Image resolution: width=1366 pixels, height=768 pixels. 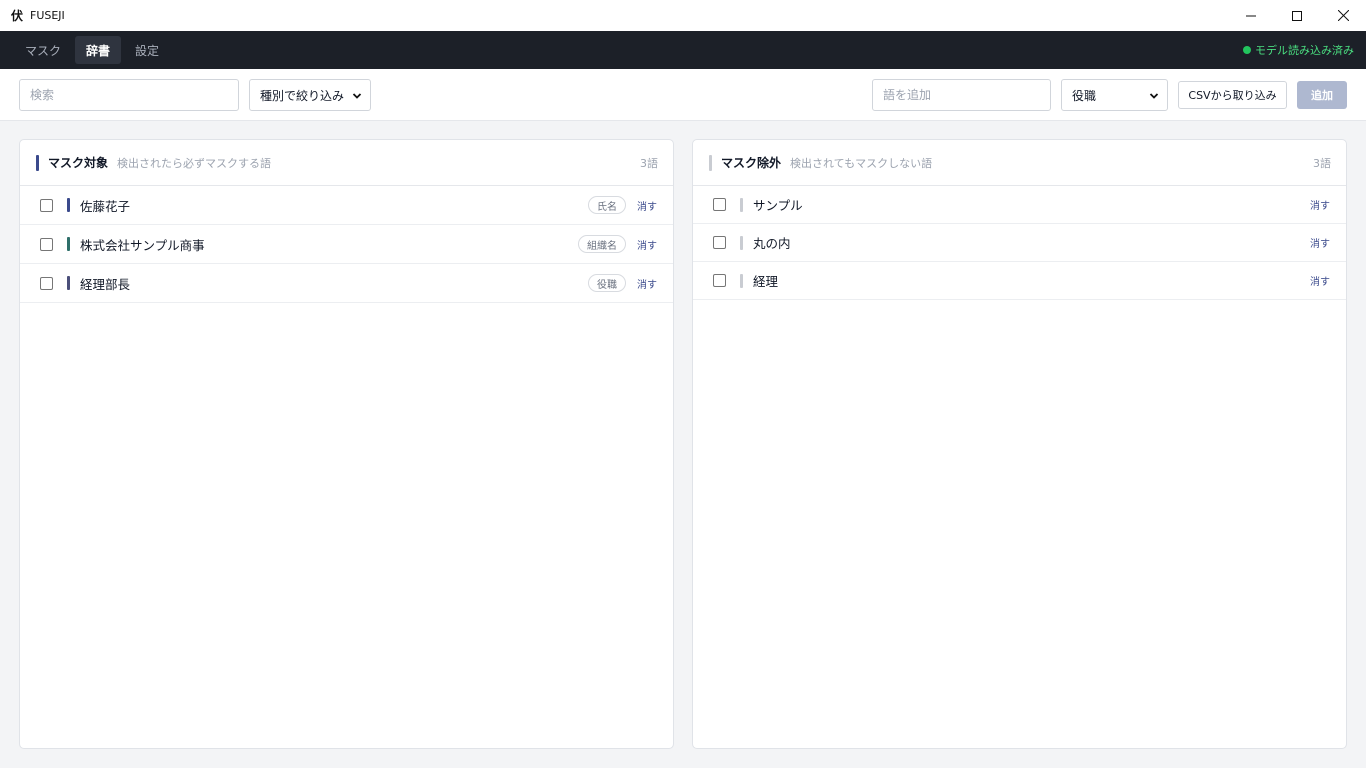 What do you see at coordinates (683, 50) in the screenshot?
I see `nav-bar: マスク 辞書 設定 モデル読み込み済み` at bounding box center [683, 50].